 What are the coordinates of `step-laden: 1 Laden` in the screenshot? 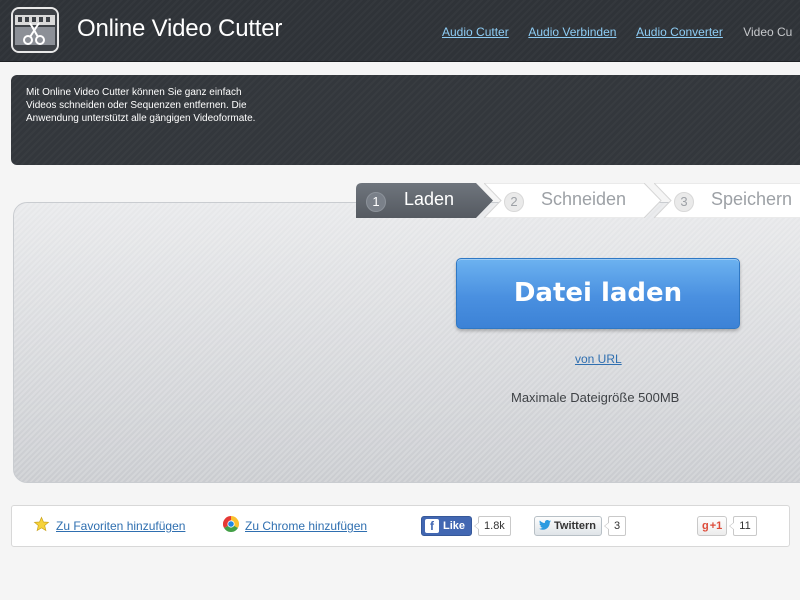 It's located at (425, 200).